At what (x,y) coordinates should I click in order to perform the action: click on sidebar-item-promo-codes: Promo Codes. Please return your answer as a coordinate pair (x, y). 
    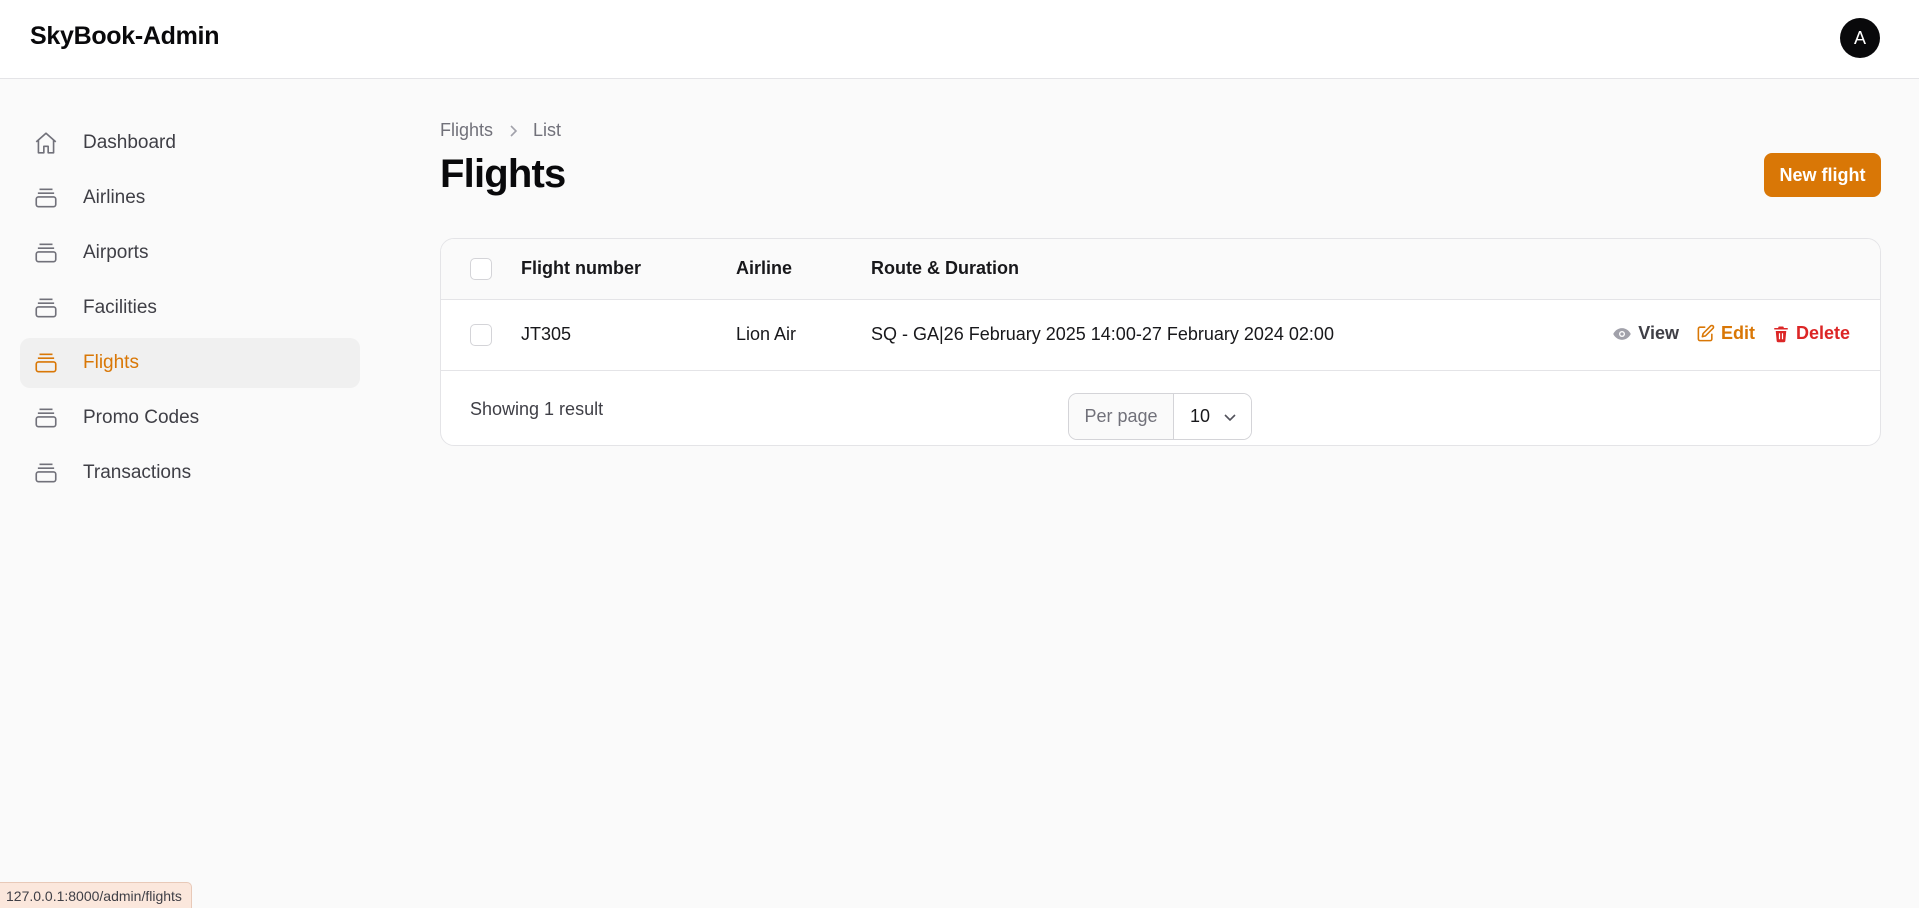
    Looking at the image, I should click on (190, 418).